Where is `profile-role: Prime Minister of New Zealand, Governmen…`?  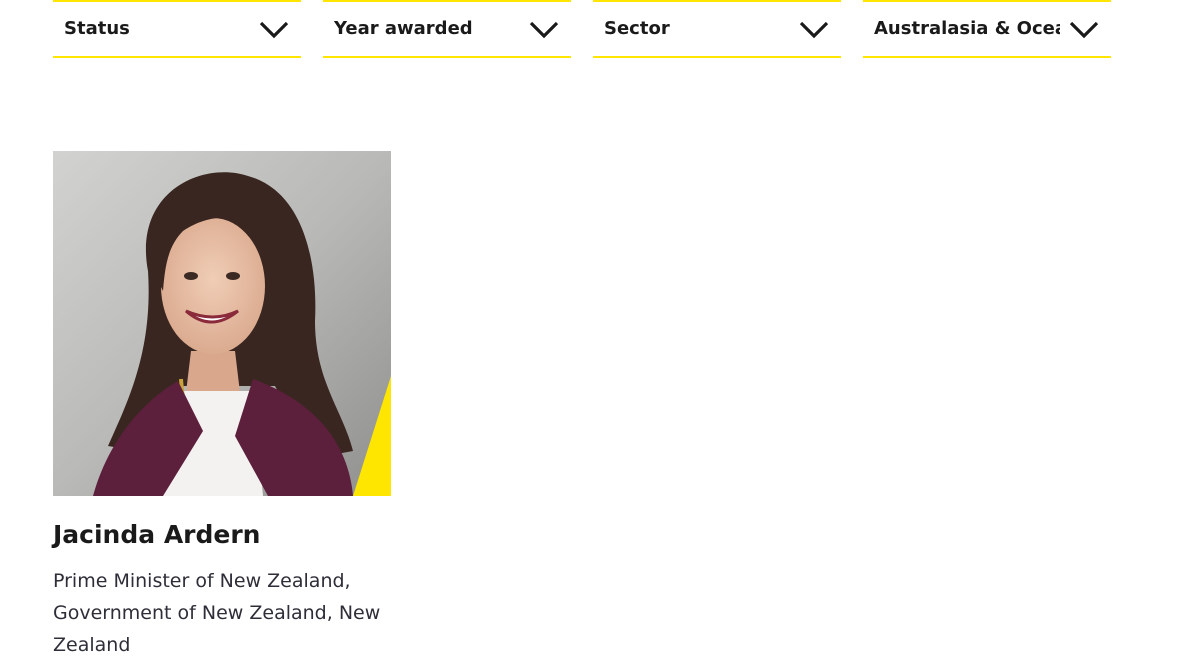
profile-role: Prime Minister of New Zealand, Governmen… is located at coordinates (217, 613).